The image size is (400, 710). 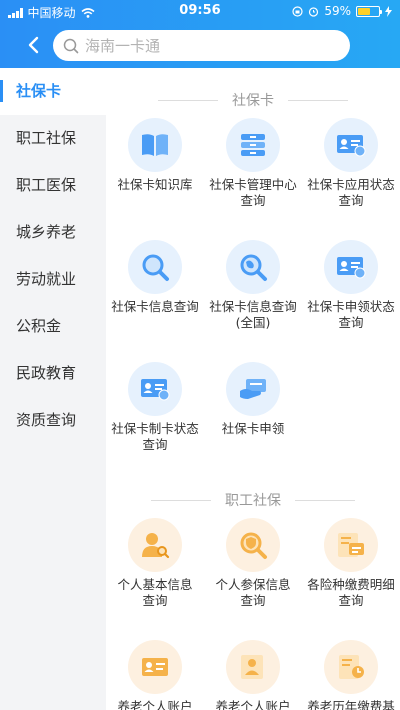 I want to click on tile-label: 社保卡应用状态 查询, so click(x=351, y=192).